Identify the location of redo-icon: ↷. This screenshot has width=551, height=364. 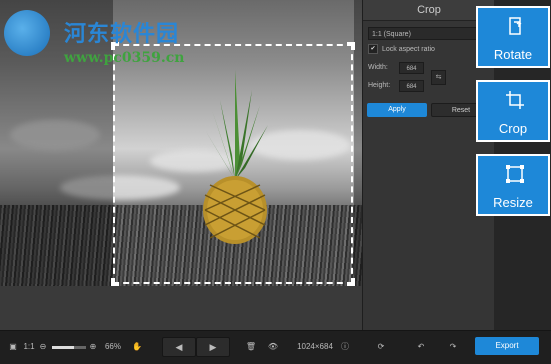
(453, 347).